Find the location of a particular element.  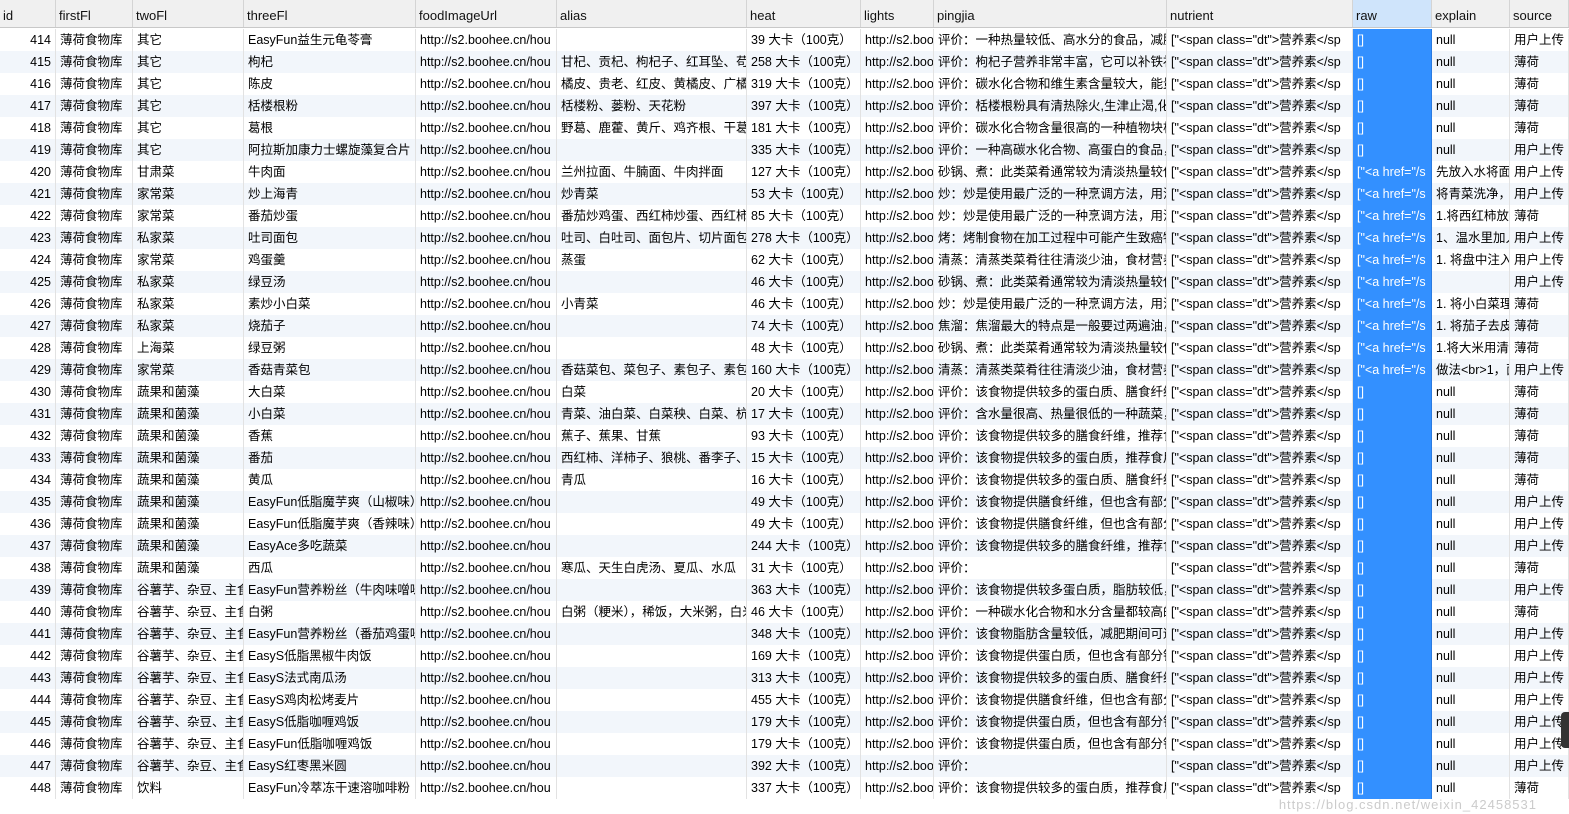

cell-explain: 将青菜洗净，切 is located at coordinates (1471, 194).